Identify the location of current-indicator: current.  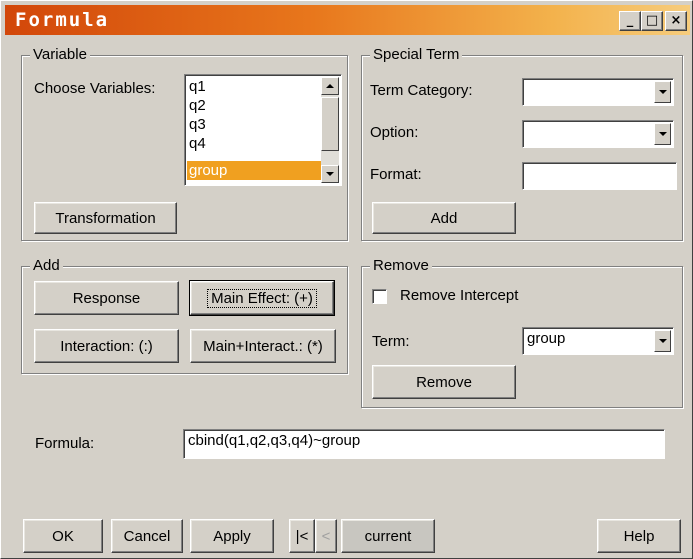
(388, 536).